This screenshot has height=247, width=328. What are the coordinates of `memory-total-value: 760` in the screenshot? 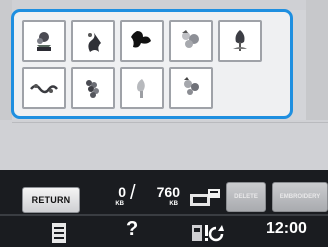 It's located at (168, 192).